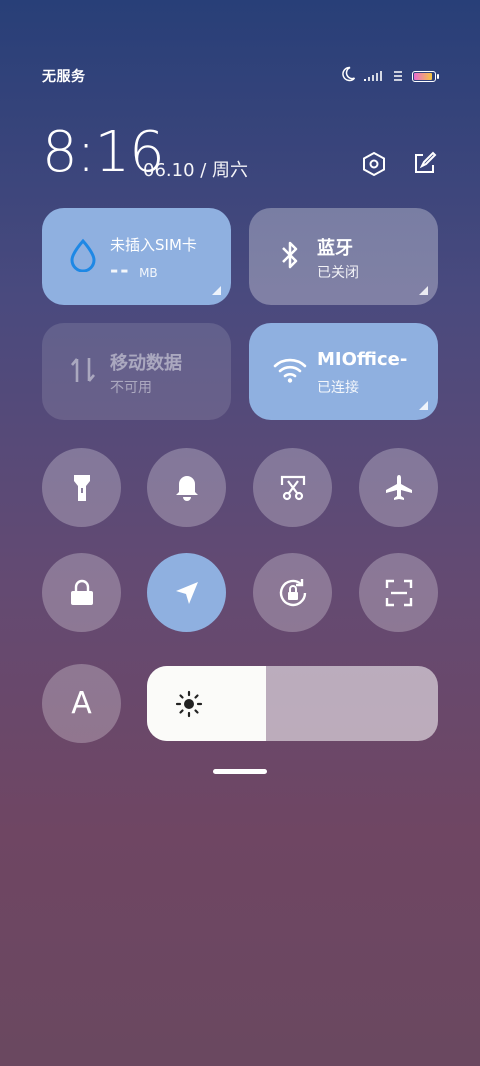 The width and height of the screenshot is (480, 1066). I want to click on airplane-icon, so click(398, 487).